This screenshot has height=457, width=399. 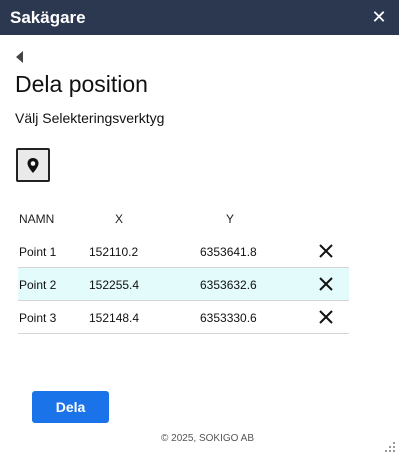 What do you see at coordinates (228, 318) in the screenshot?
I see `row-y: 6353330.6` at bounding box center [228, 318].